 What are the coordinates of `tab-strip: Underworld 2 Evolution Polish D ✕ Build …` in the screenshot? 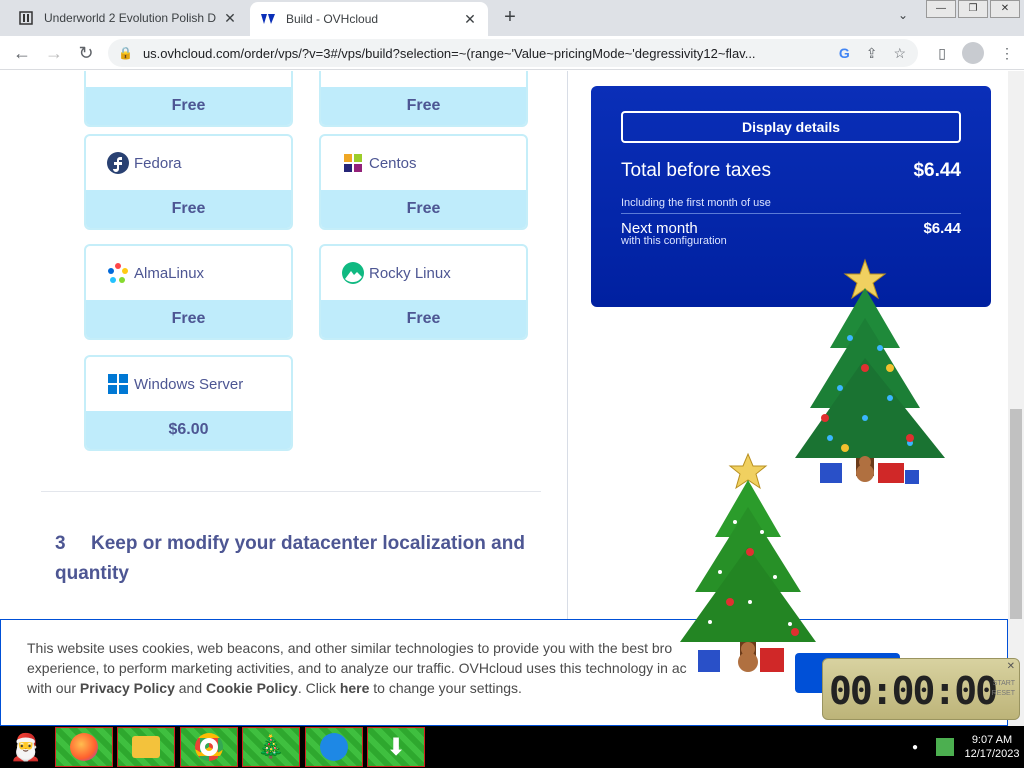 It's located at (512, 18).